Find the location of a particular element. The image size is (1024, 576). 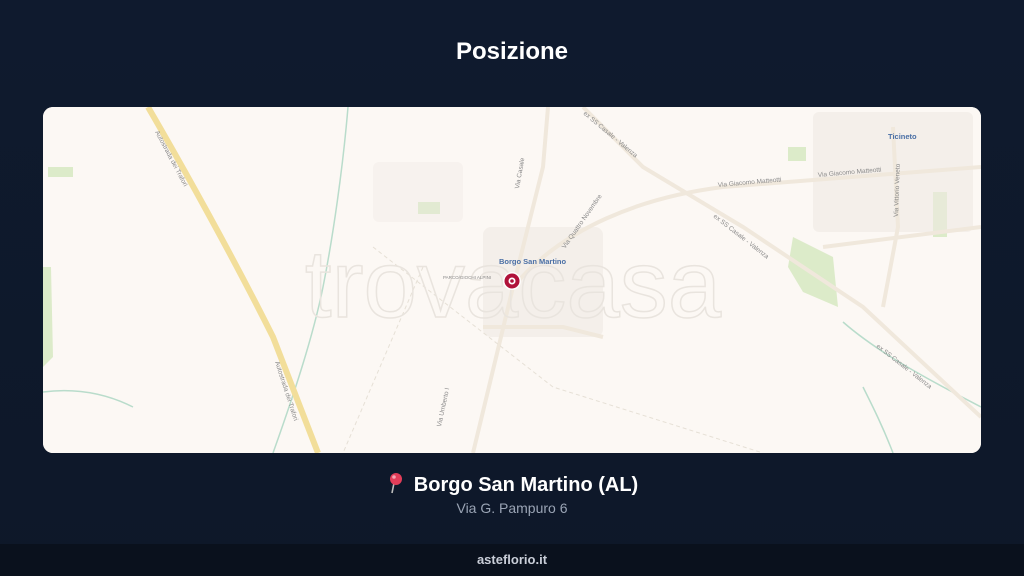

map-marker-icon is located at coordinates (512, 281).